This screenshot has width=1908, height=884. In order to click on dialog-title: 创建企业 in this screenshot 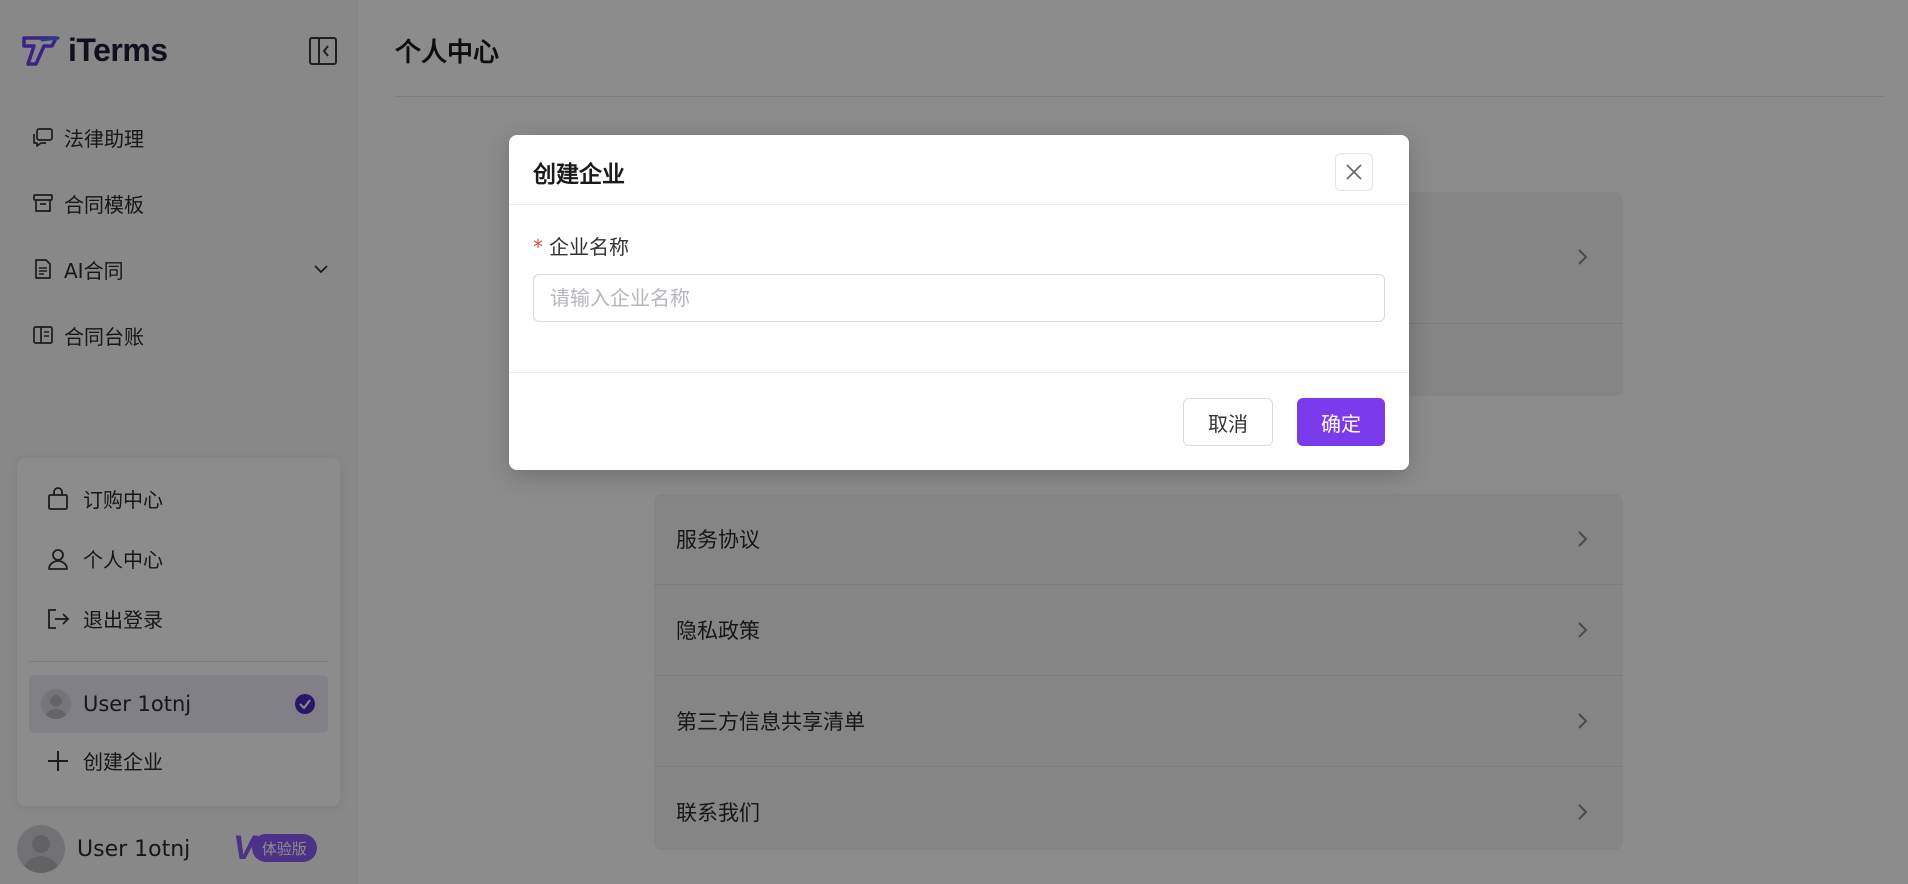, I will do `click(579, 175)`.